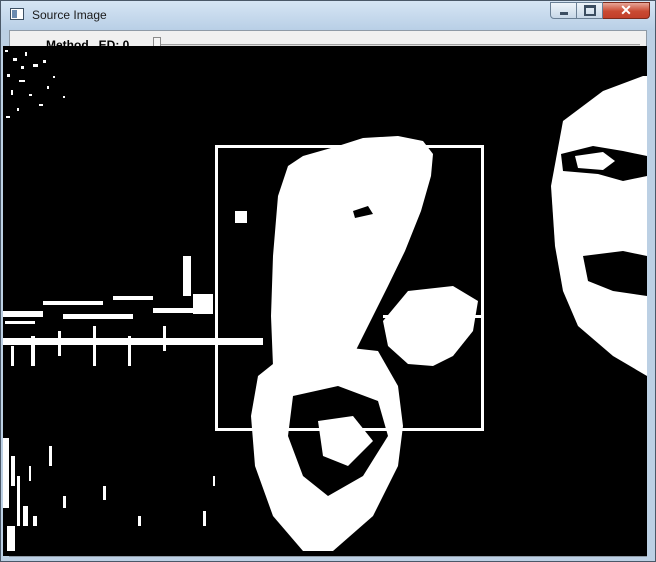 The image size is (656, 562). Describe the element at coordinates (328, 15) in the screenshot. I see `title-bar: Source Image ✕` at that location.